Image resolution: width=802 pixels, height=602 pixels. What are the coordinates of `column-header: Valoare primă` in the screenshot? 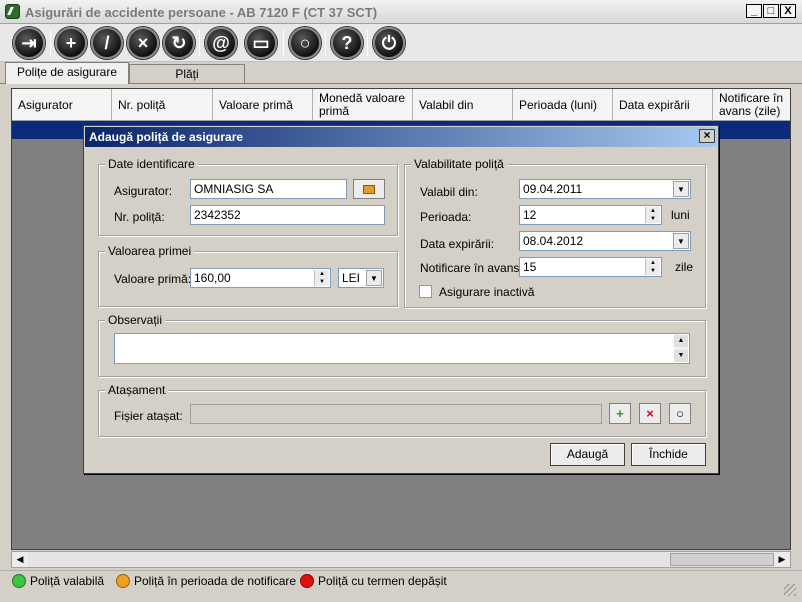 It's located at (263, 105).